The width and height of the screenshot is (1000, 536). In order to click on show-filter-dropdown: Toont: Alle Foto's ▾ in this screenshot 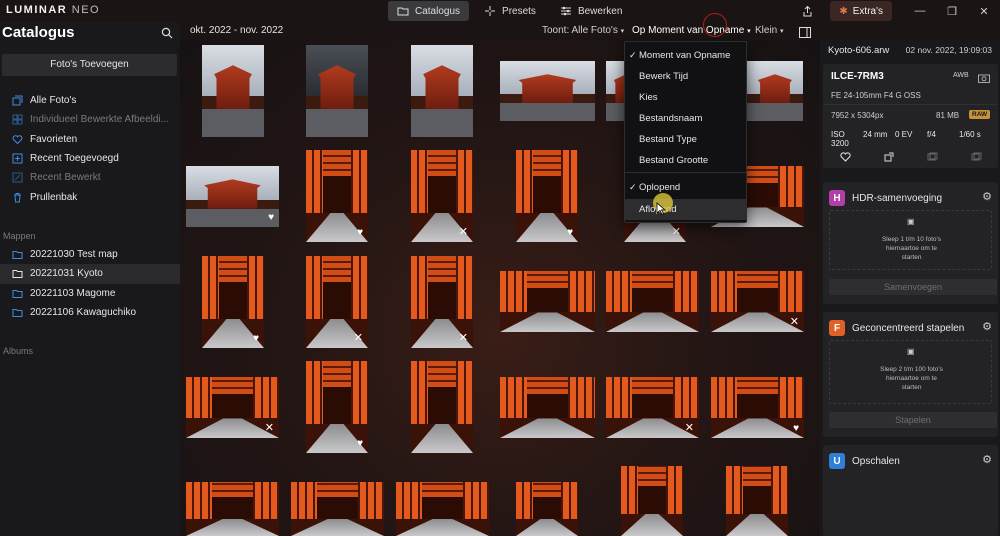, I will do `click(583, 30)`.